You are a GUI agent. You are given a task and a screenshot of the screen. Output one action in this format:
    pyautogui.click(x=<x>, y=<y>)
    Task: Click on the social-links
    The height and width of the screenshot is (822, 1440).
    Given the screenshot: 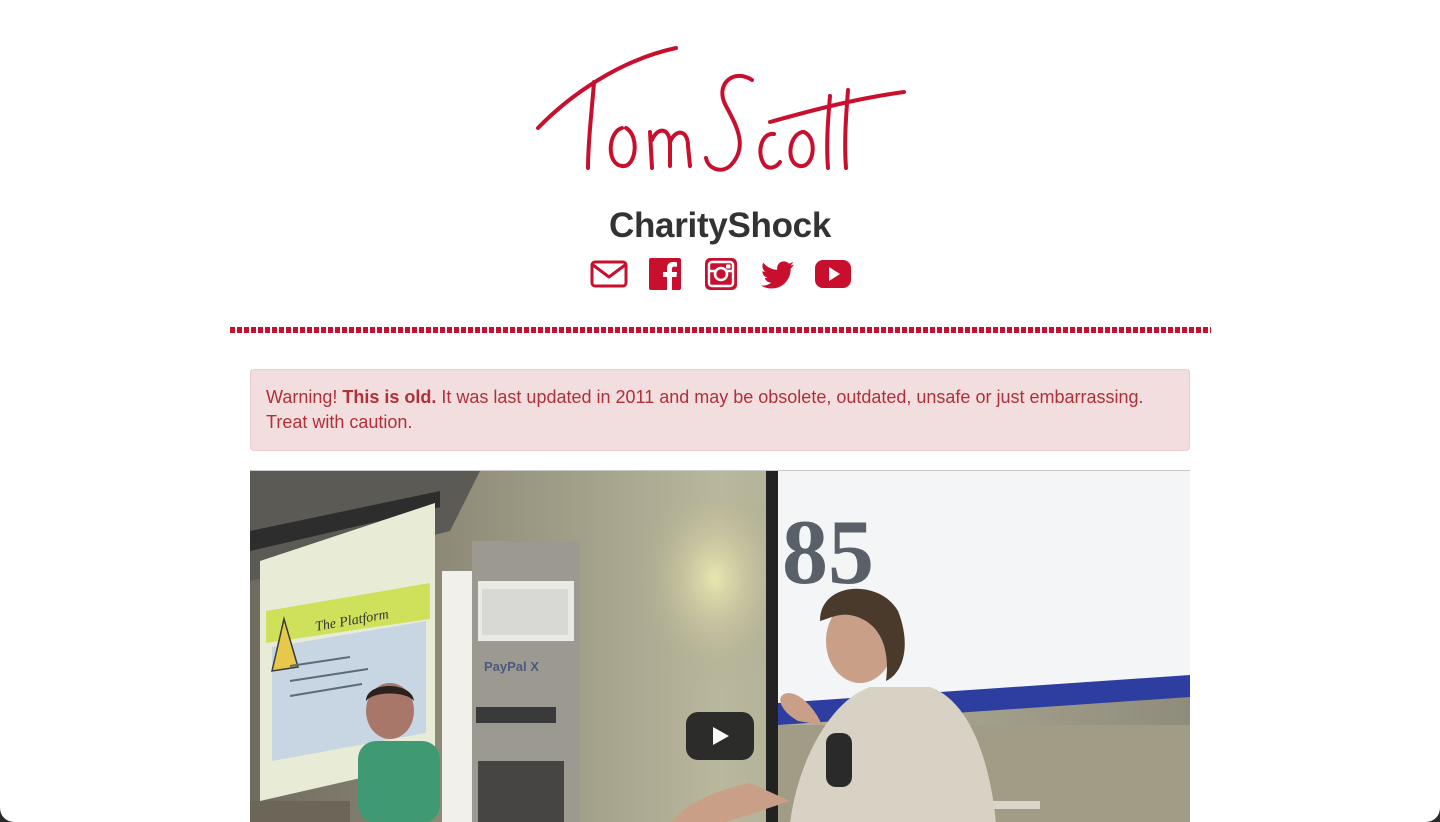 What is the action you would take?
    pyautogui.click(x=721, y=274)
    